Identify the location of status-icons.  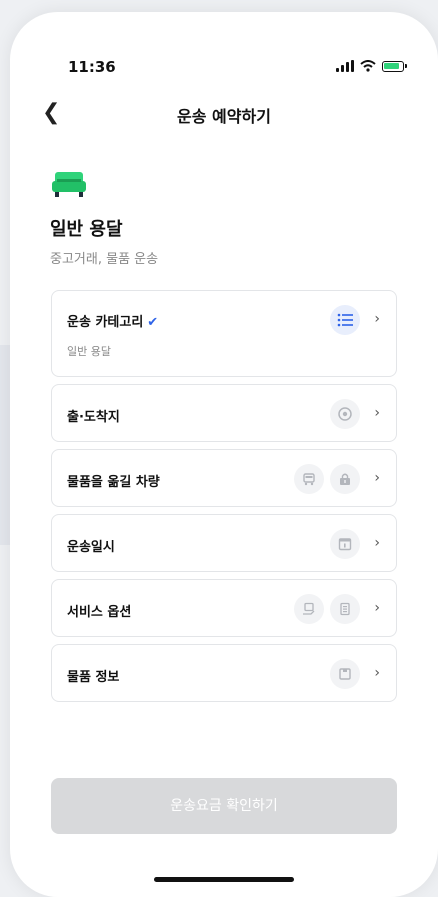
(371, 66).